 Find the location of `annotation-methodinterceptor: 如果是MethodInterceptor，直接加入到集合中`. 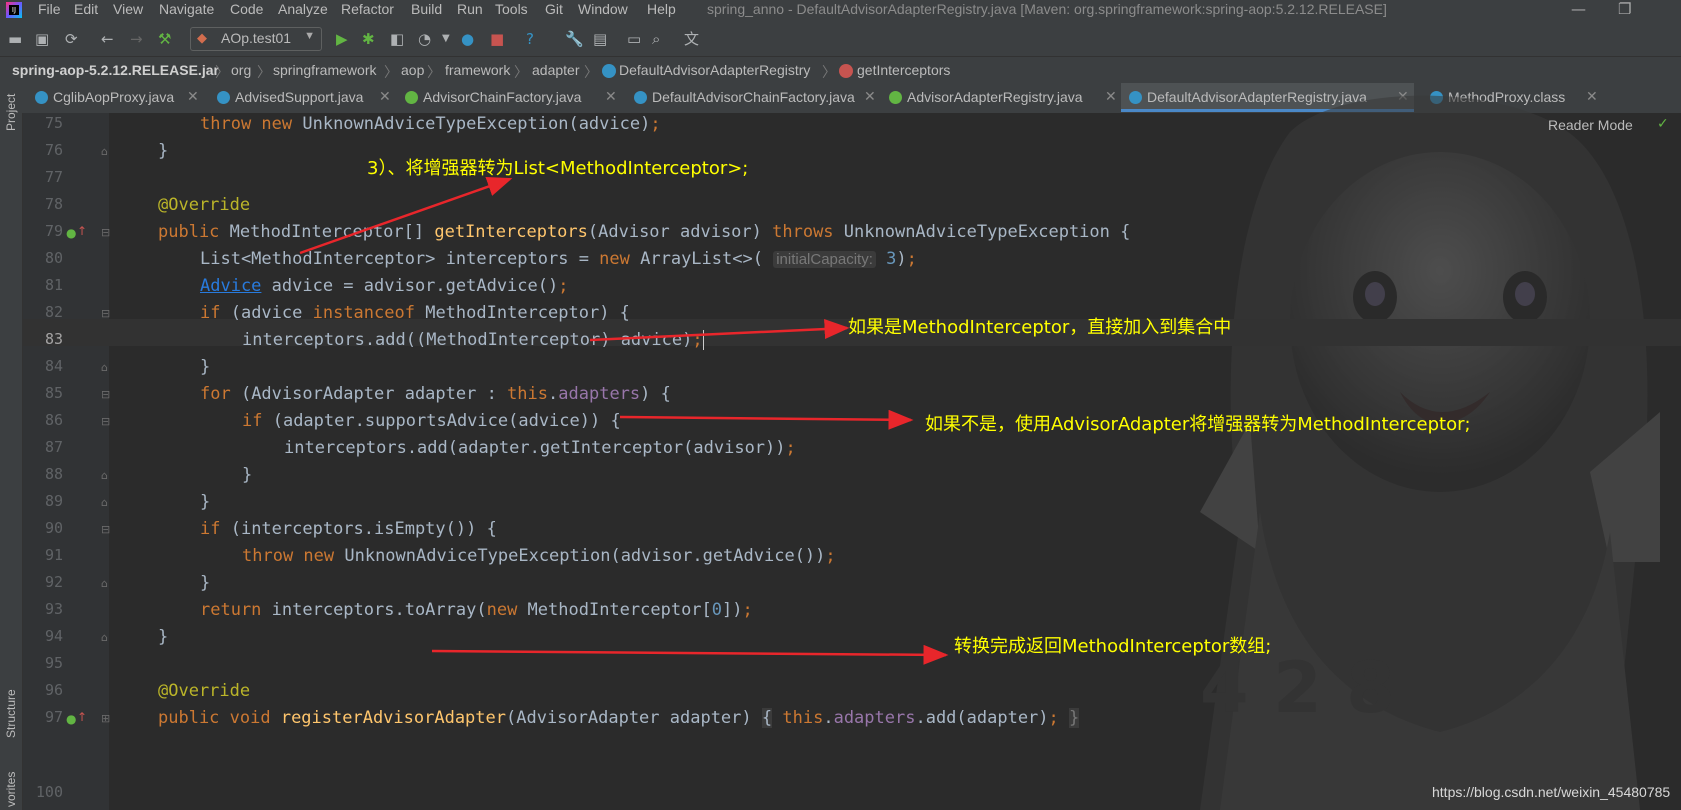

annotation-methodinterceptor: 如果是MethodInterceptor，直接加入到集合中 is located at coordinates (1040, 327).